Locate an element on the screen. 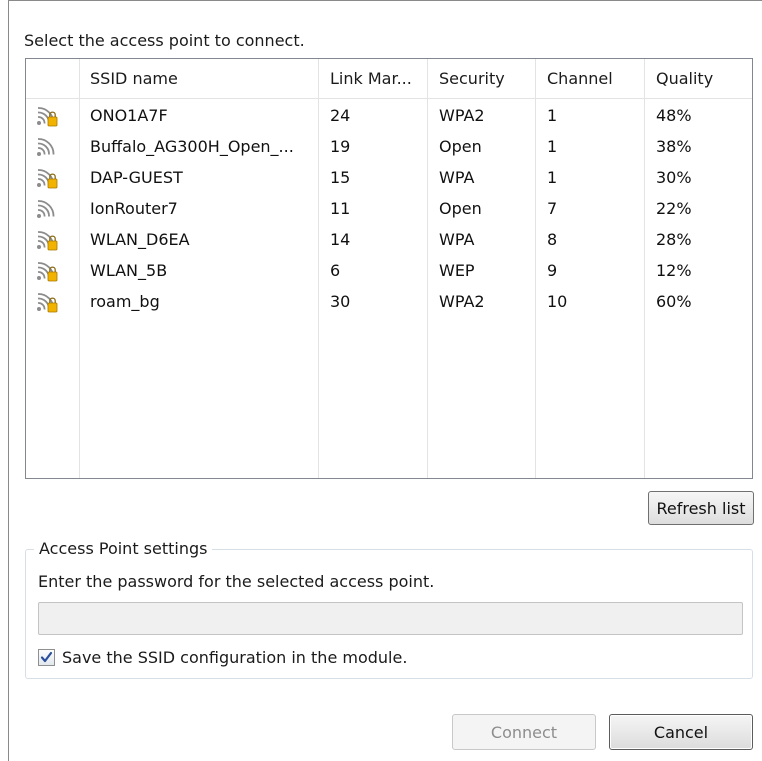 This screenshot has width=762, height=761. cell-security: WEP is located at coordinates (457, 270).